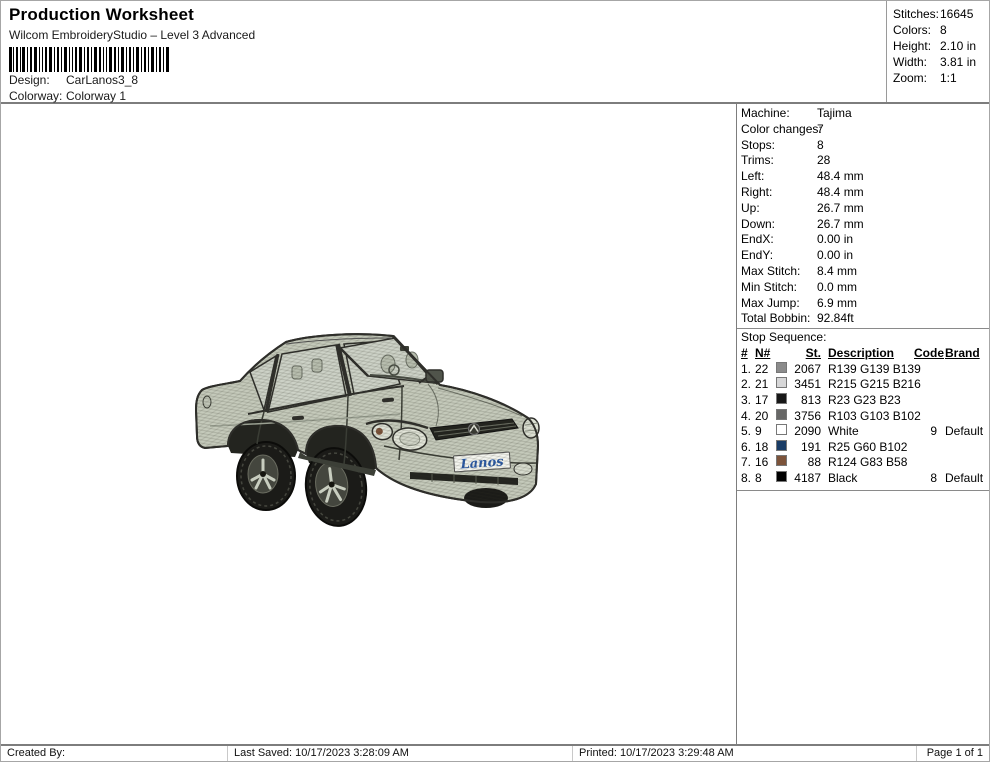 The height and width of the screenshot is (762, 990). What do you see at coordinates (863, 336) in the screenshot?
I see `stop-sequence-title: Stop Sequence:` at bounding box center [863, 336].